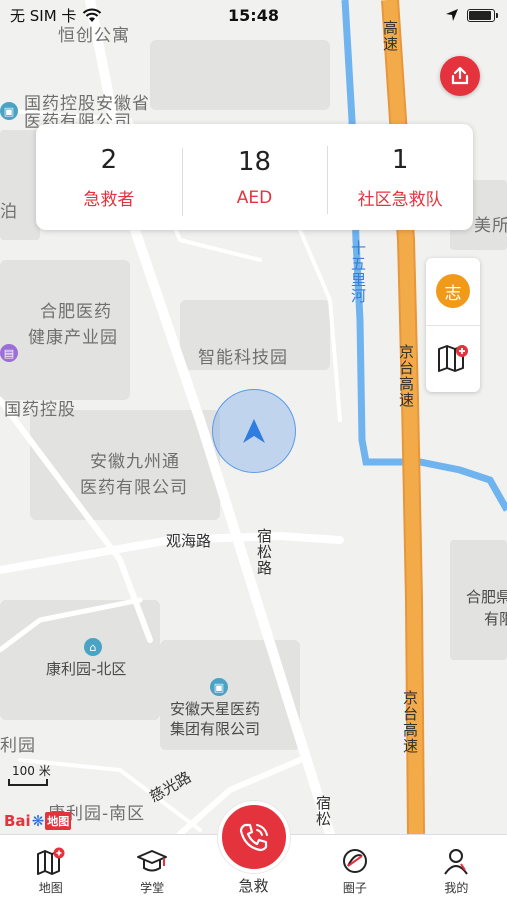  I want to click on tab-map: 地图, so click(50, 867).